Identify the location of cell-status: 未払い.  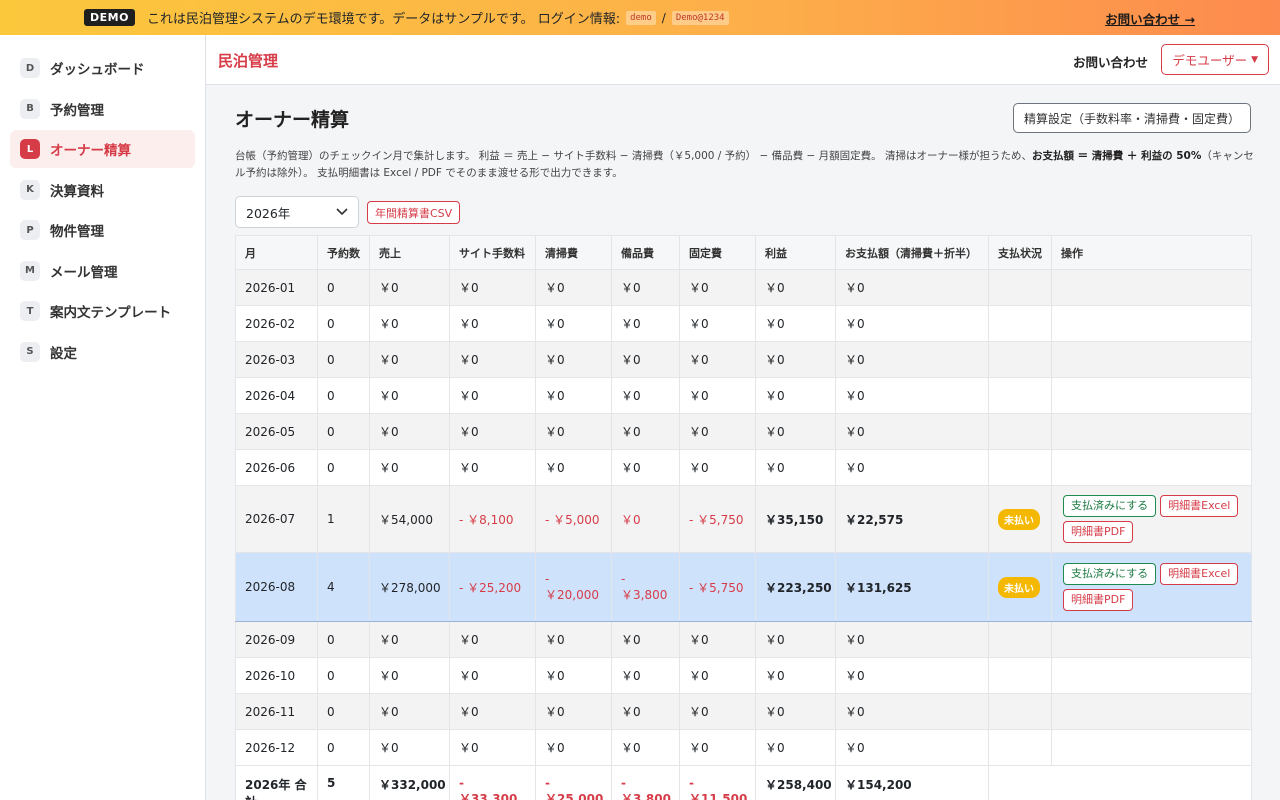
(1020, 519).